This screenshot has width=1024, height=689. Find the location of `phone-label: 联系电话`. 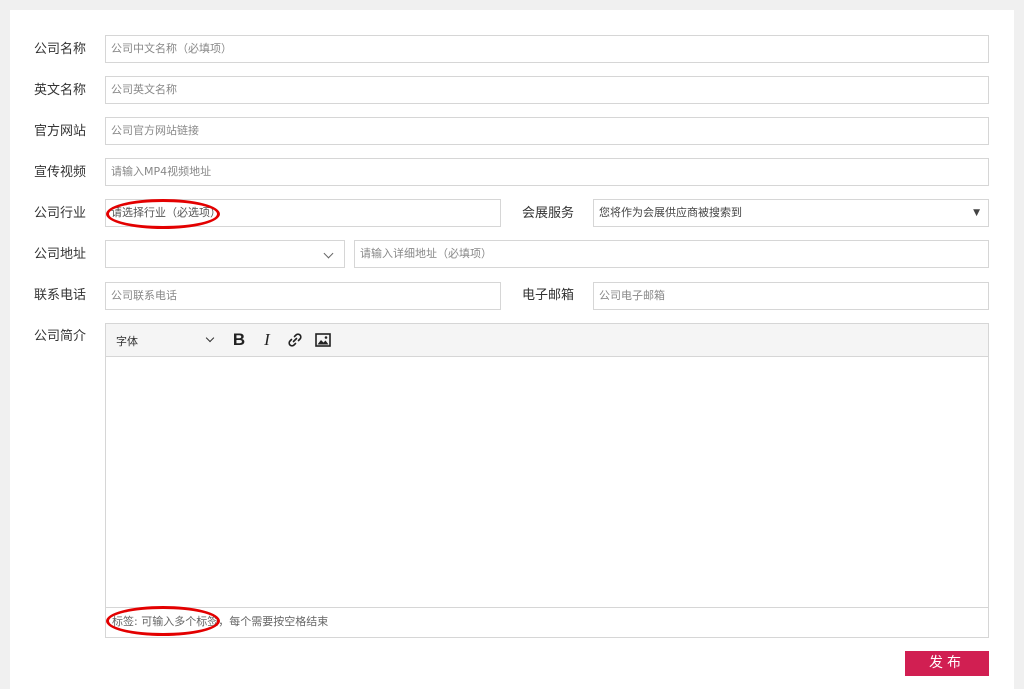

phone-label: 联系电话 is located at coordinates (60, 295).